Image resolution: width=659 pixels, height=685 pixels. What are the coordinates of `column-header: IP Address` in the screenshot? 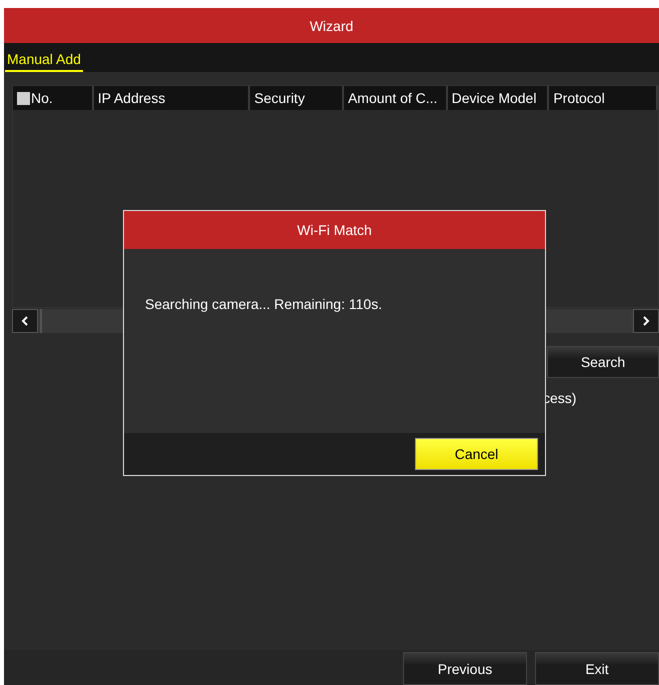 It's located at (132, 98).